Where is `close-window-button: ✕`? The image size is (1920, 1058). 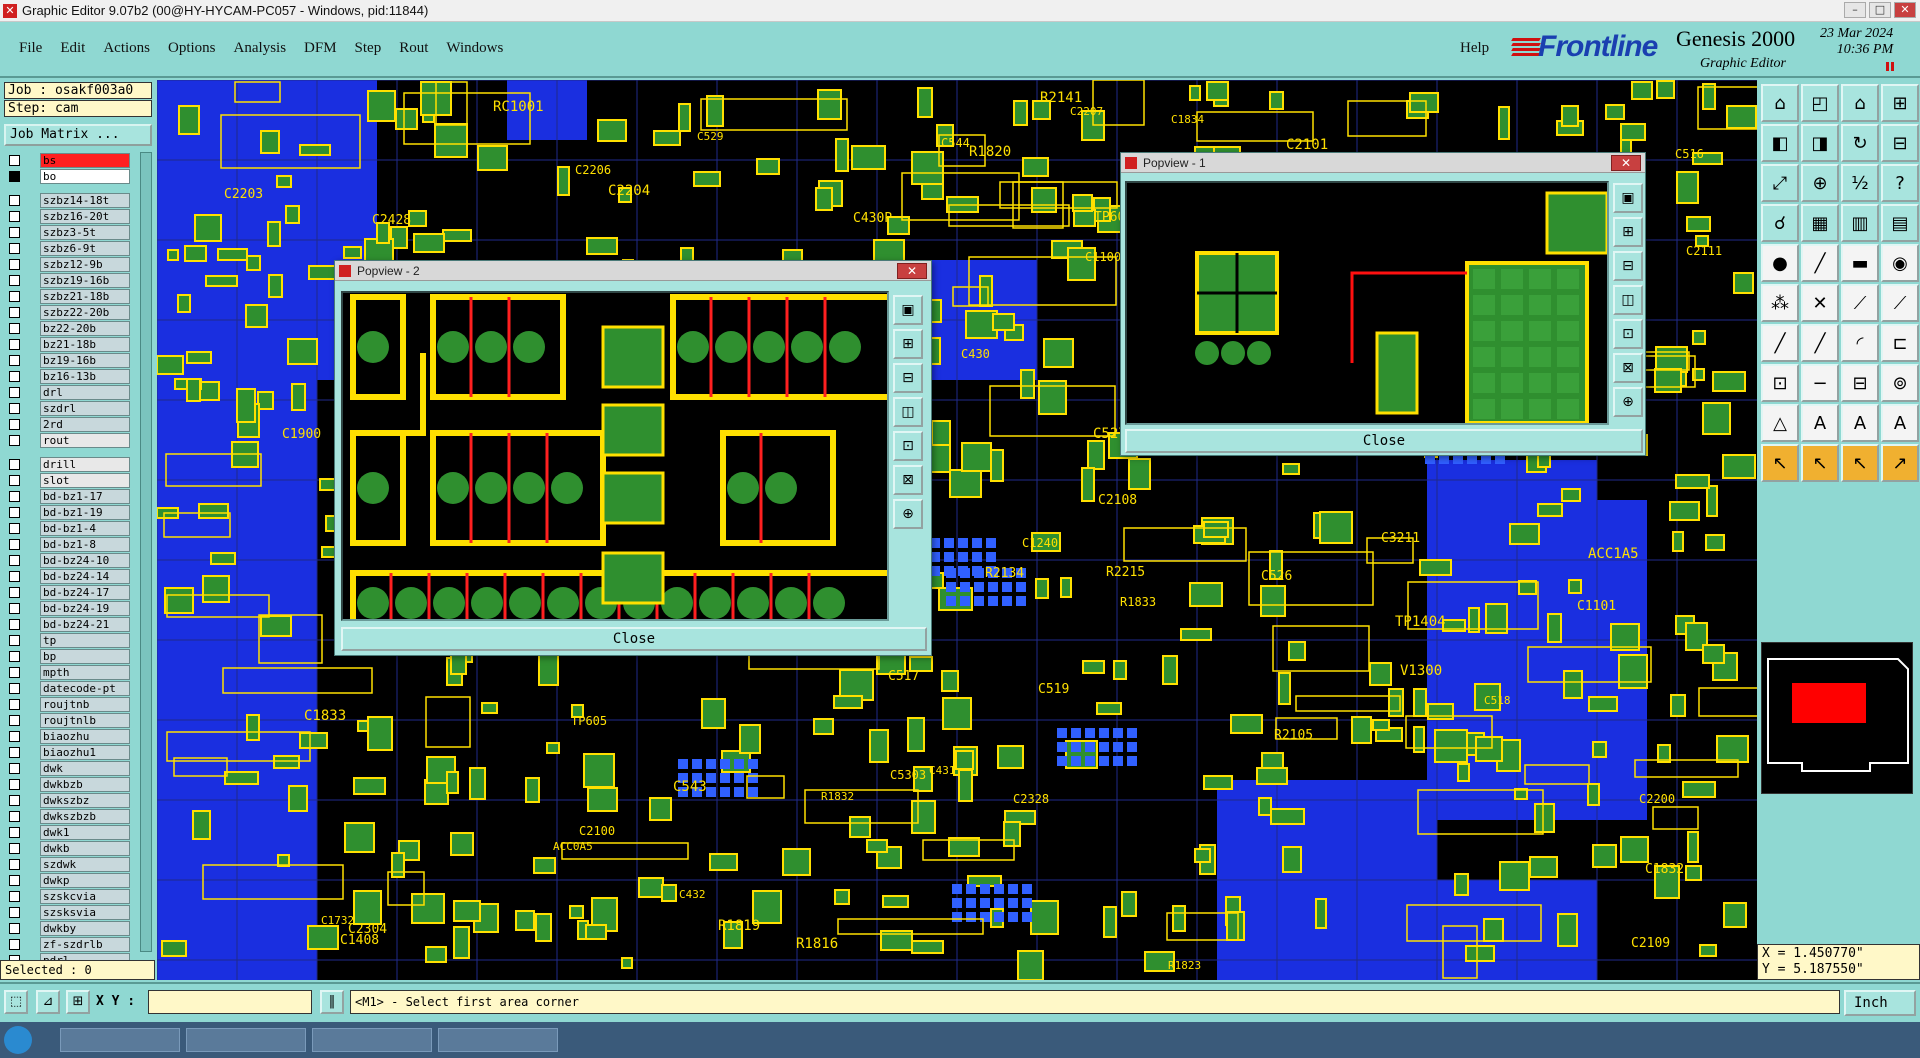 close-window-button: ✕ is located at coordinates (1905, 10).